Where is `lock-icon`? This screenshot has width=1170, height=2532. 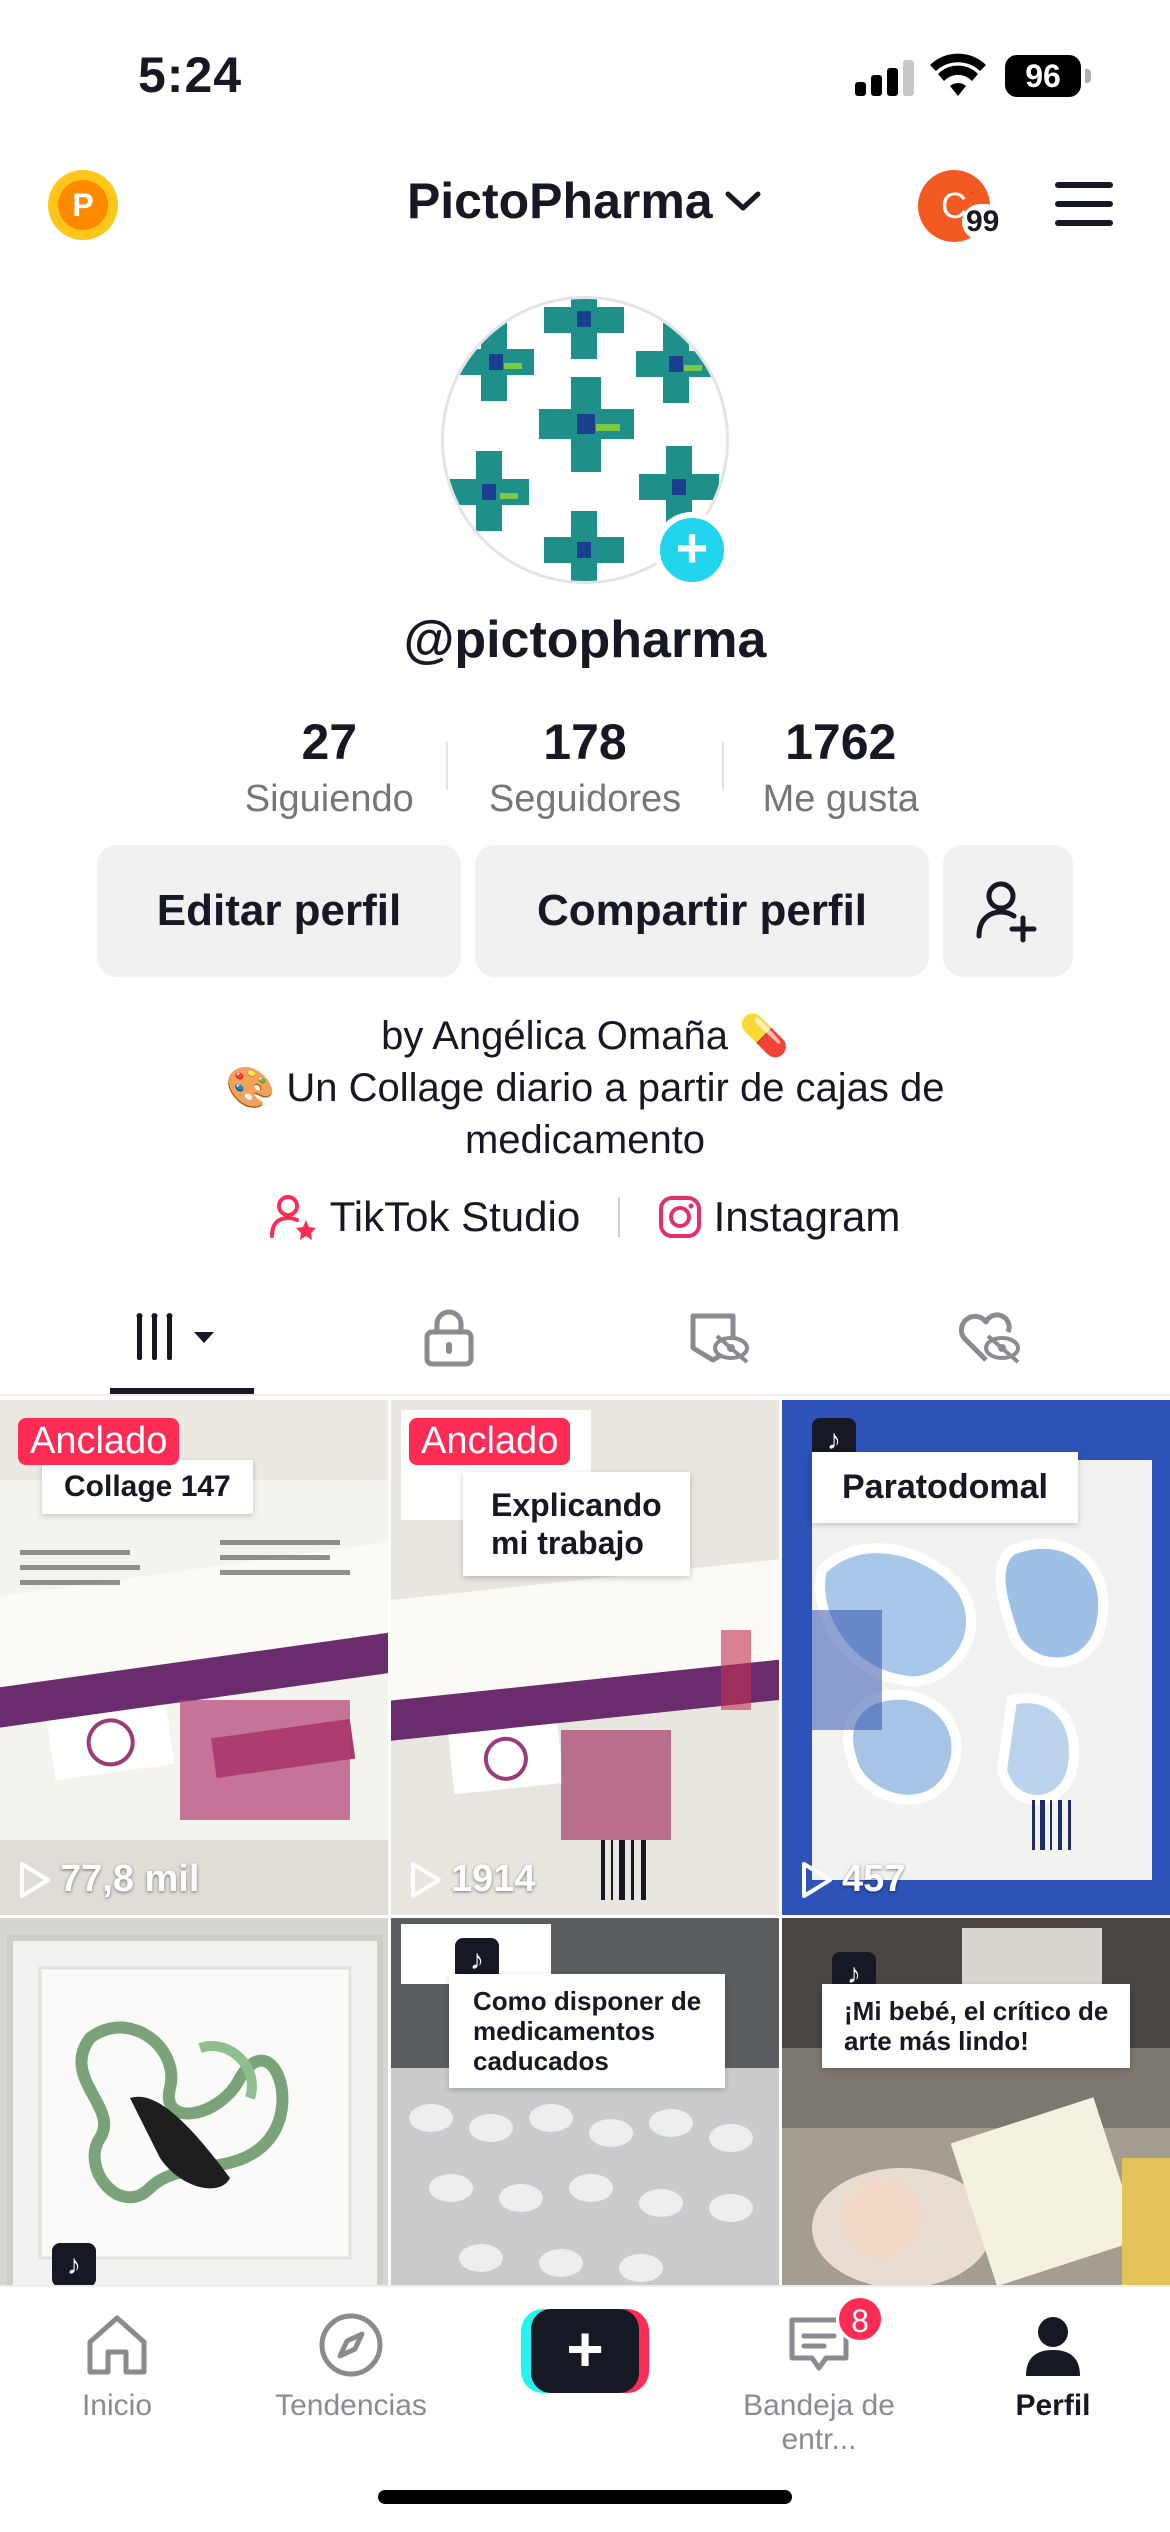 lock-icon is located at coordinates (449, 1338).